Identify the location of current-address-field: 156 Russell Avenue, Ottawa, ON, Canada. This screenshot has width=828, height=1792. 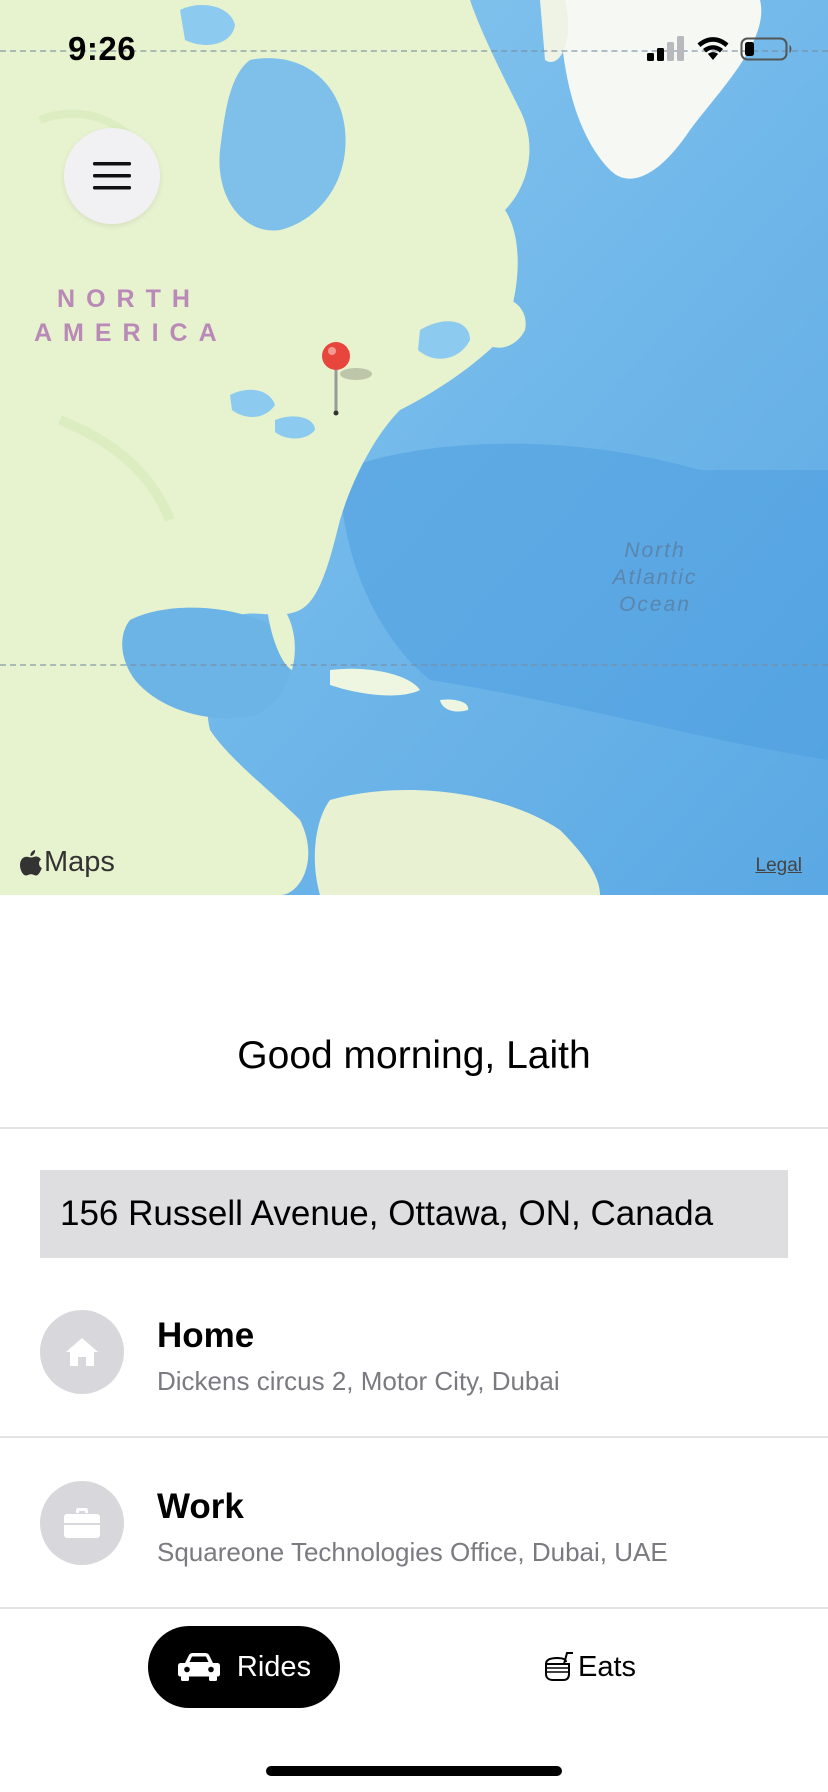
(414, 1214).